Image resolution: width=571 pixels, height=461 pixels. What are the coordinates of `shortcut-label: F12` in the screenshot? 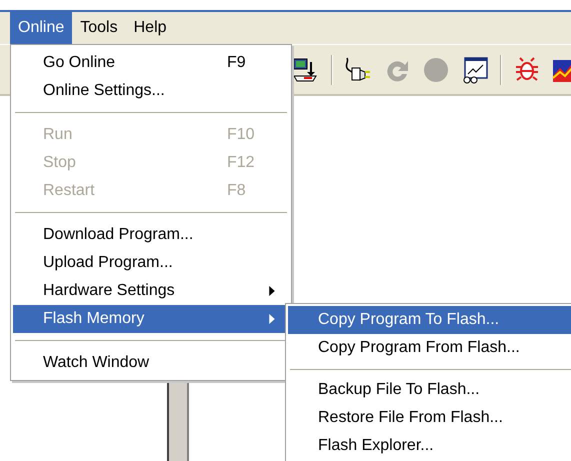 It's located at (241, 163).